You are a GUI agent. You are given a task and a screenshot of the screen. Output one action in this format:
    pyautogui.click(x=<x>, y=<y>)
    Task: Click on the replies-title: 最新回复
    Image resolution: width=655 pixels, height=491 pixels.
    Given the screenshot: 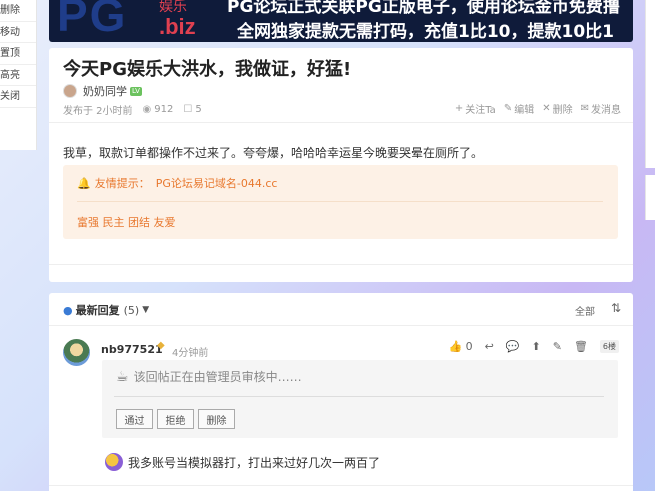 What is the action you would take?
    pyautogui.click(x=97, y=310)
    